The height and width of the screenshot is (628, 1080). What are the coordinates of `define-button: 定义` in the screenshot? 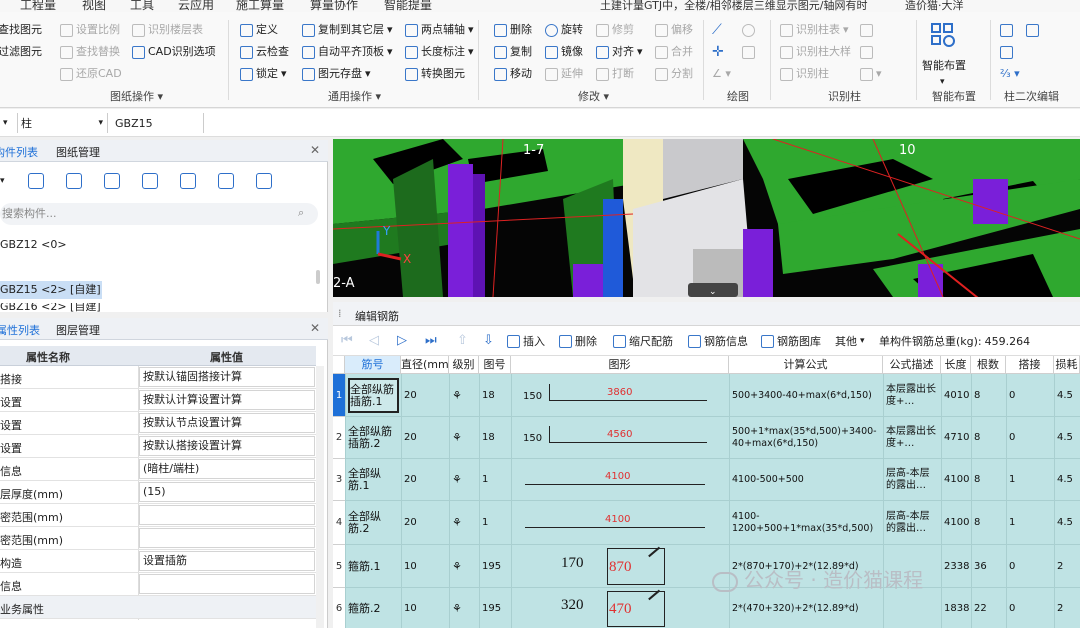 It's located at (259, 30).